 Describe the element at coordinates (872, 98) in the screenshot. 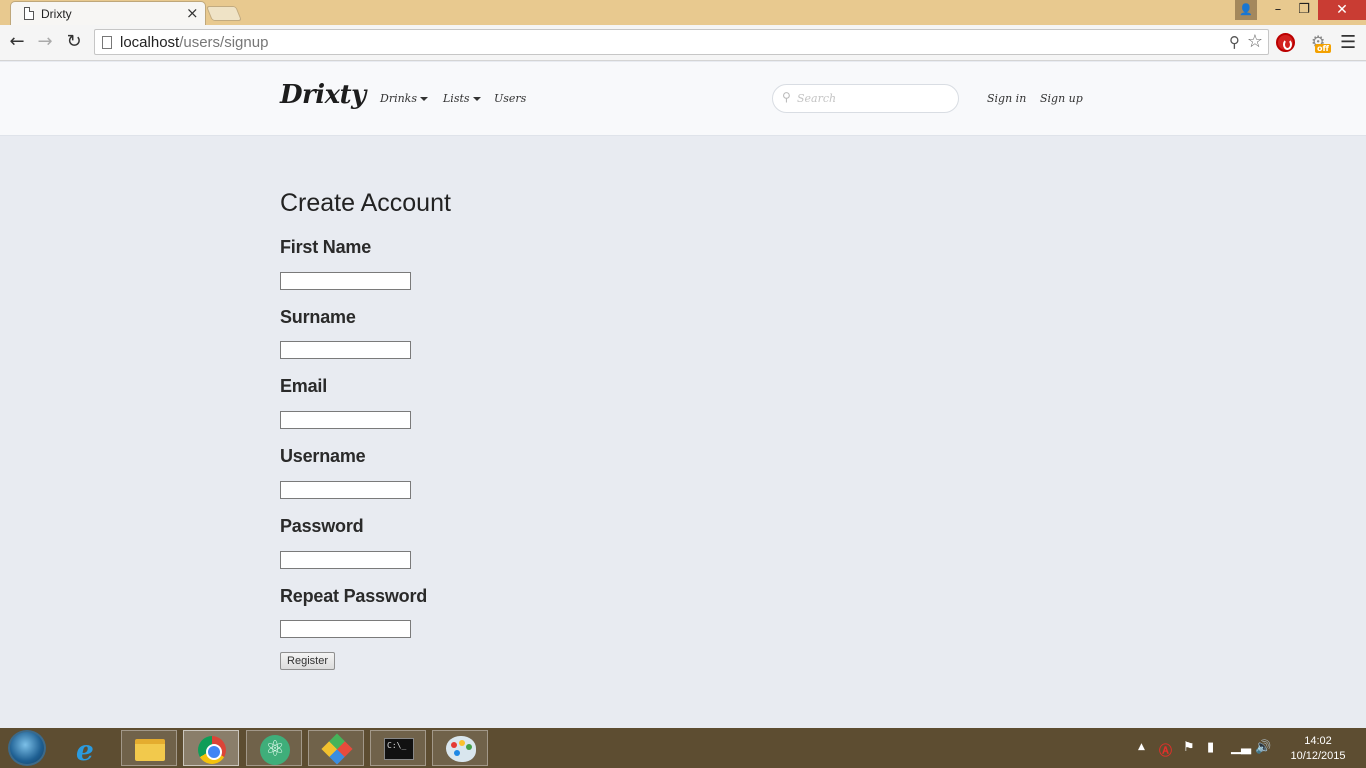

I see `search-input` at that location.